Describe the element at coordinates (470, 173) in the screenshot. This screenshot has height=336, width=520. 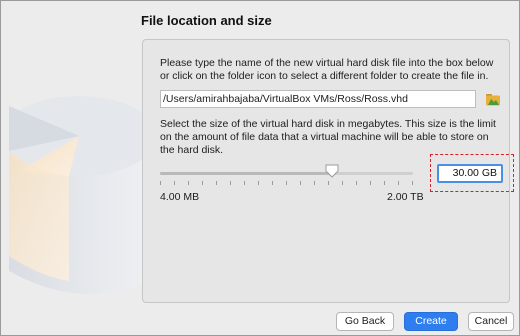
I see `disk-size-input: 30.00 GB` at that location.